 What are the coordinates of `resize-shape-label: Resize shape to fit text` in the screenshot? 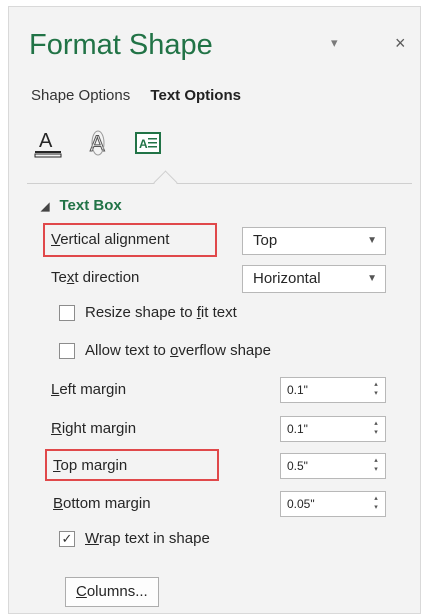 It's located at (161, 312).